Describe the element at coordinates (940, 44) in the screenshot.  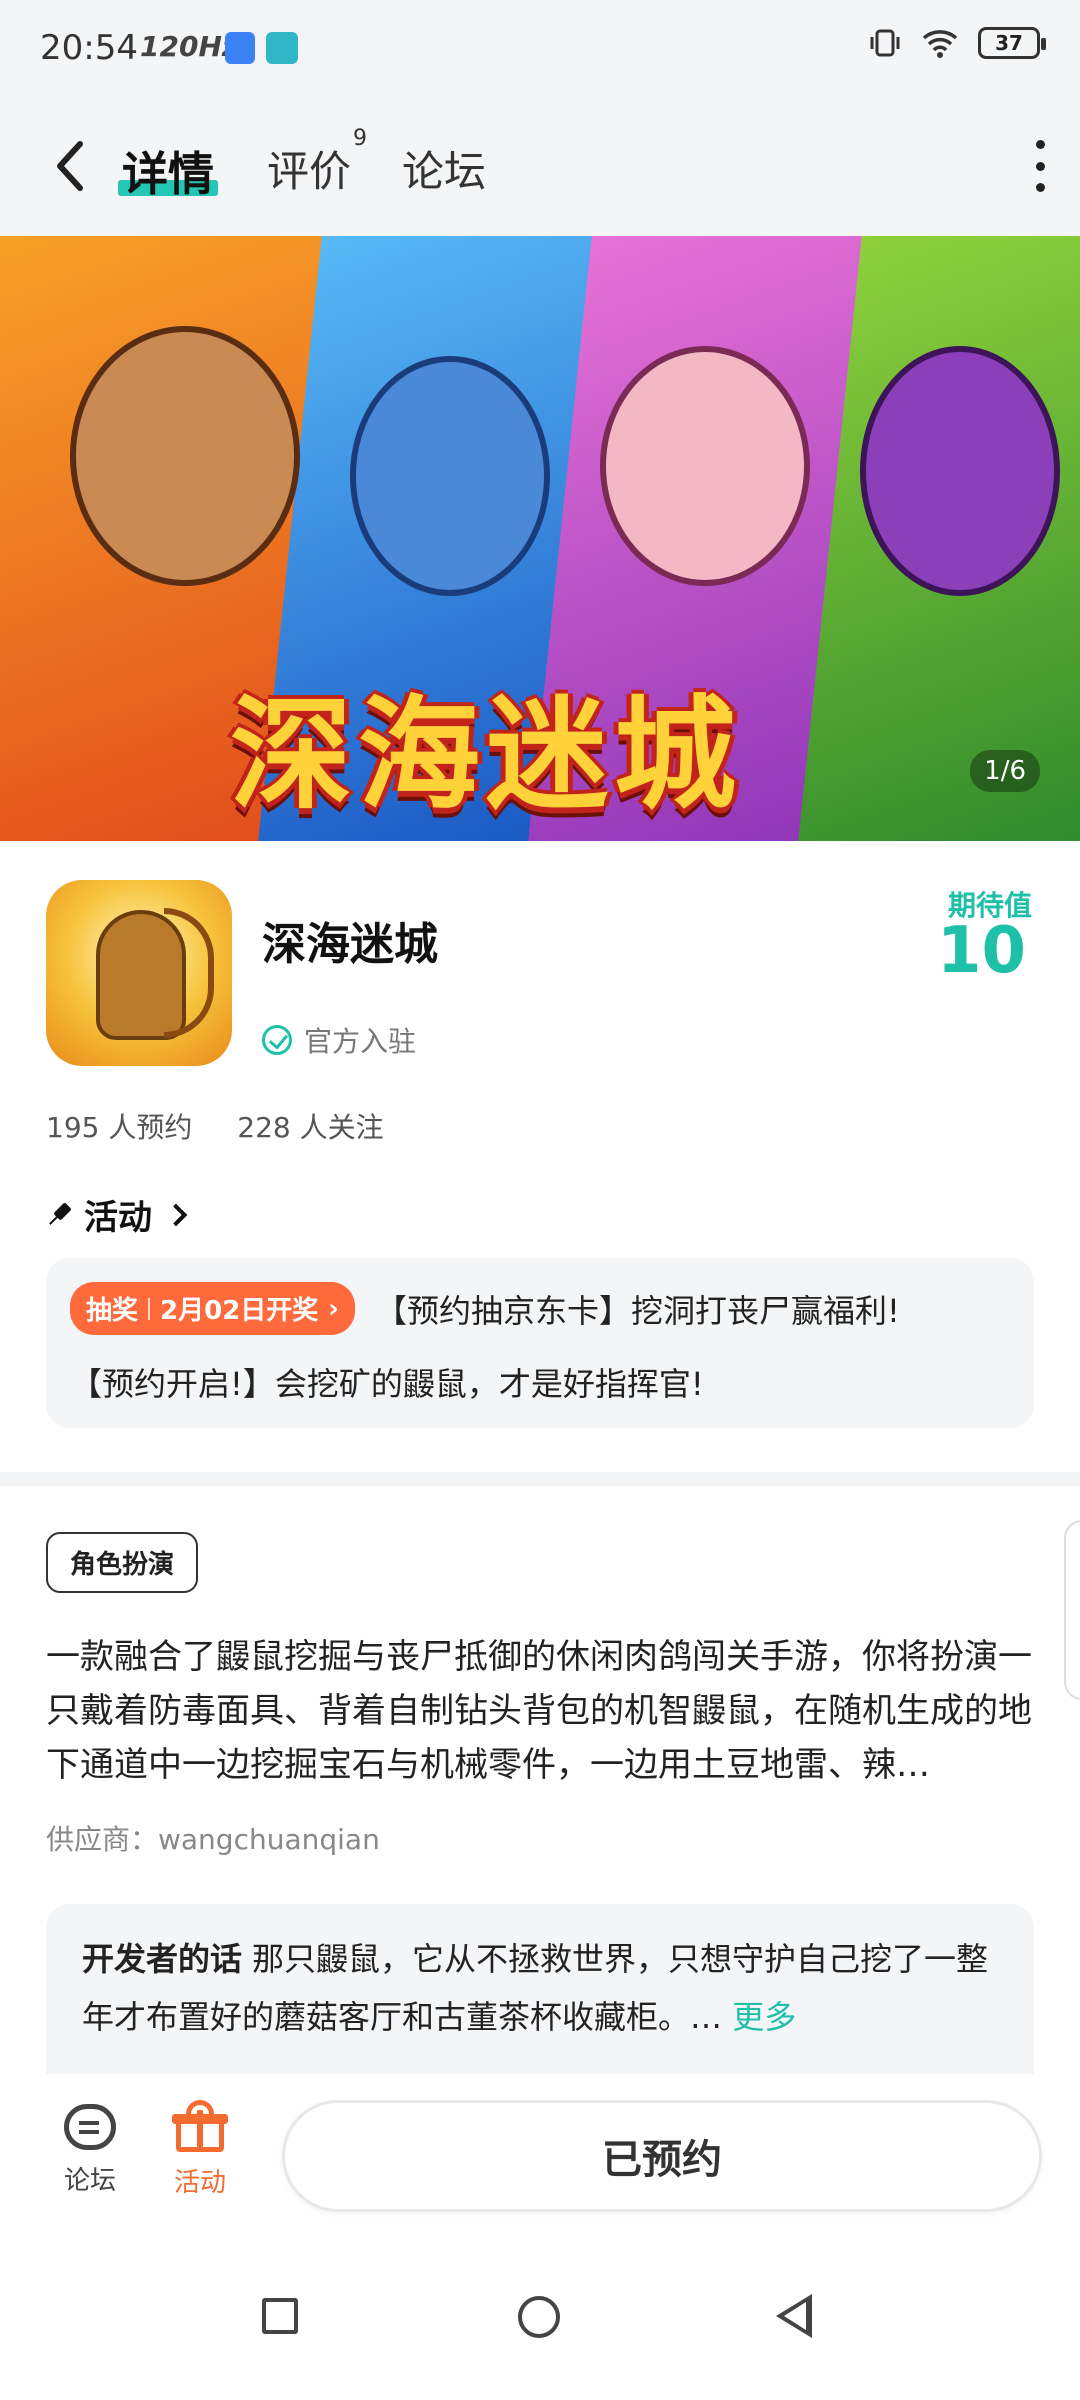
I see `wifi-icon` at that location.